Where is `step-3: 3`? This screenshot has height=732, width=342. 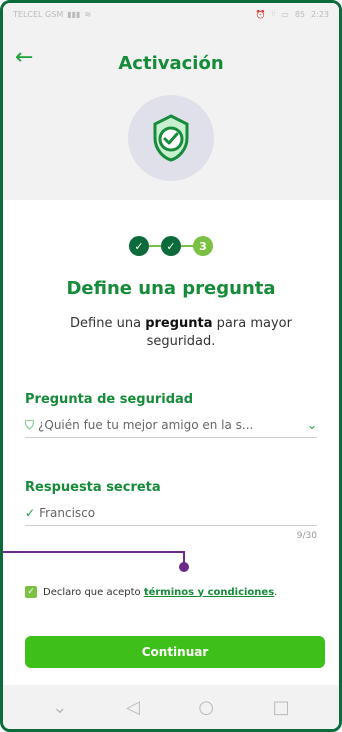
step-3: 3 is located at coordinates (203, 246).